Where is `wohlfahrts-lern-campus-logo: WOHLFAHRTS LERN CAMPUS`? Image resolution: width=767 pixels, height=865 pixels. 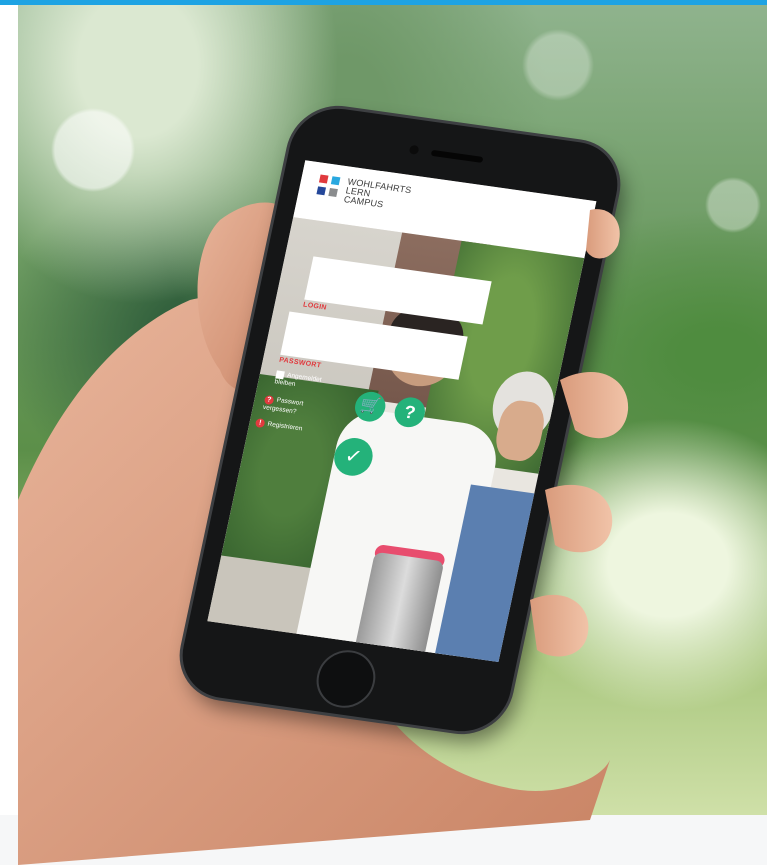
wohlfahrts-lern-campus-logo: WOHLFAHRTS LERN CAMPUS is located at coordinates (376, 200).